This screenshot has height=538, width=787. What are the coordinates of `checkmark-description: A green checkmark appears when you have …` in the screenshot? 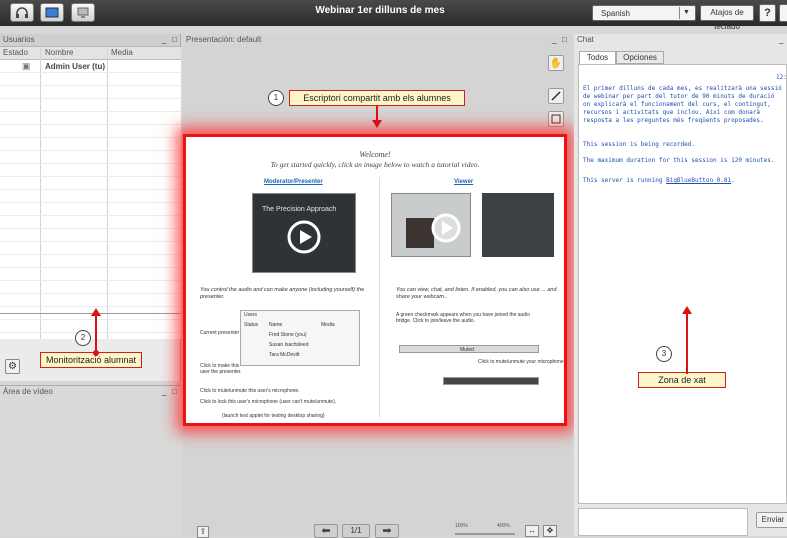 It's located at (463, 318).